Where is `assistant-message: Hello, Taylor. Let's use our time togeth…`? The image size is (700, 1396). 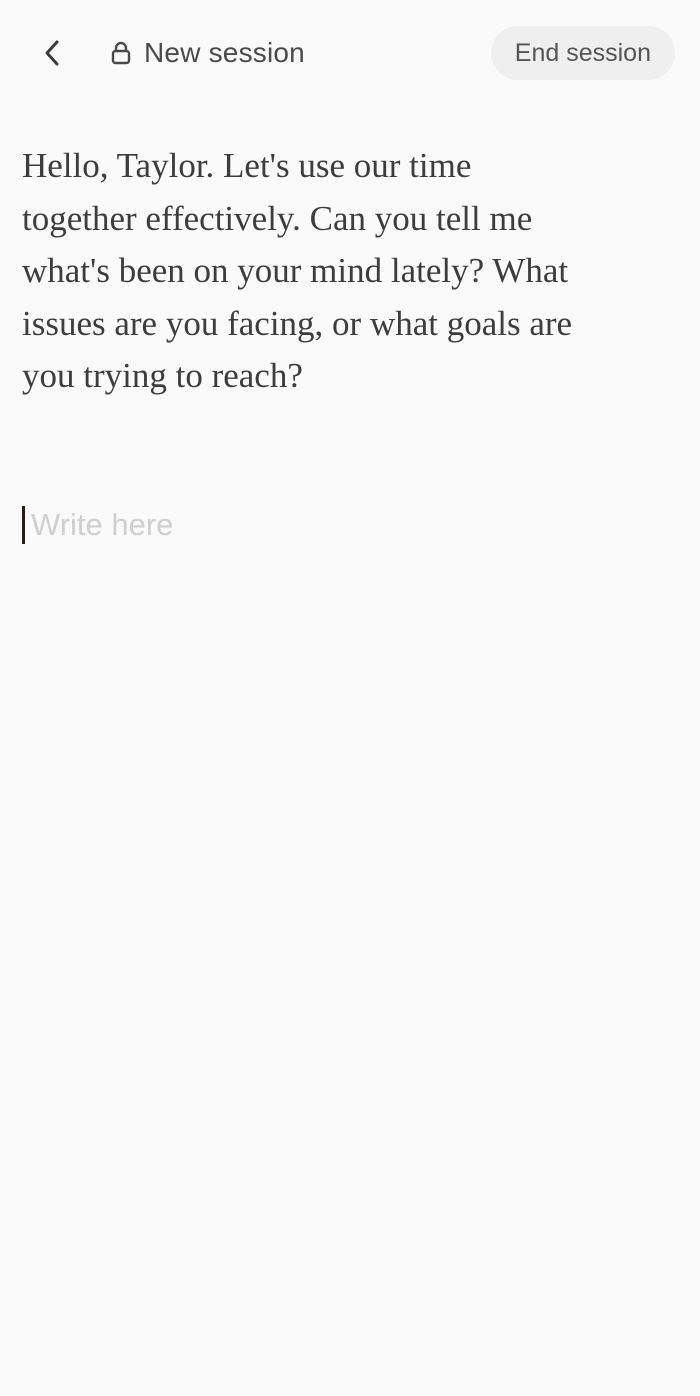
assistant-message: Hello, Taylor. Let's use our time togeth… is located at coordinates (297, 270).